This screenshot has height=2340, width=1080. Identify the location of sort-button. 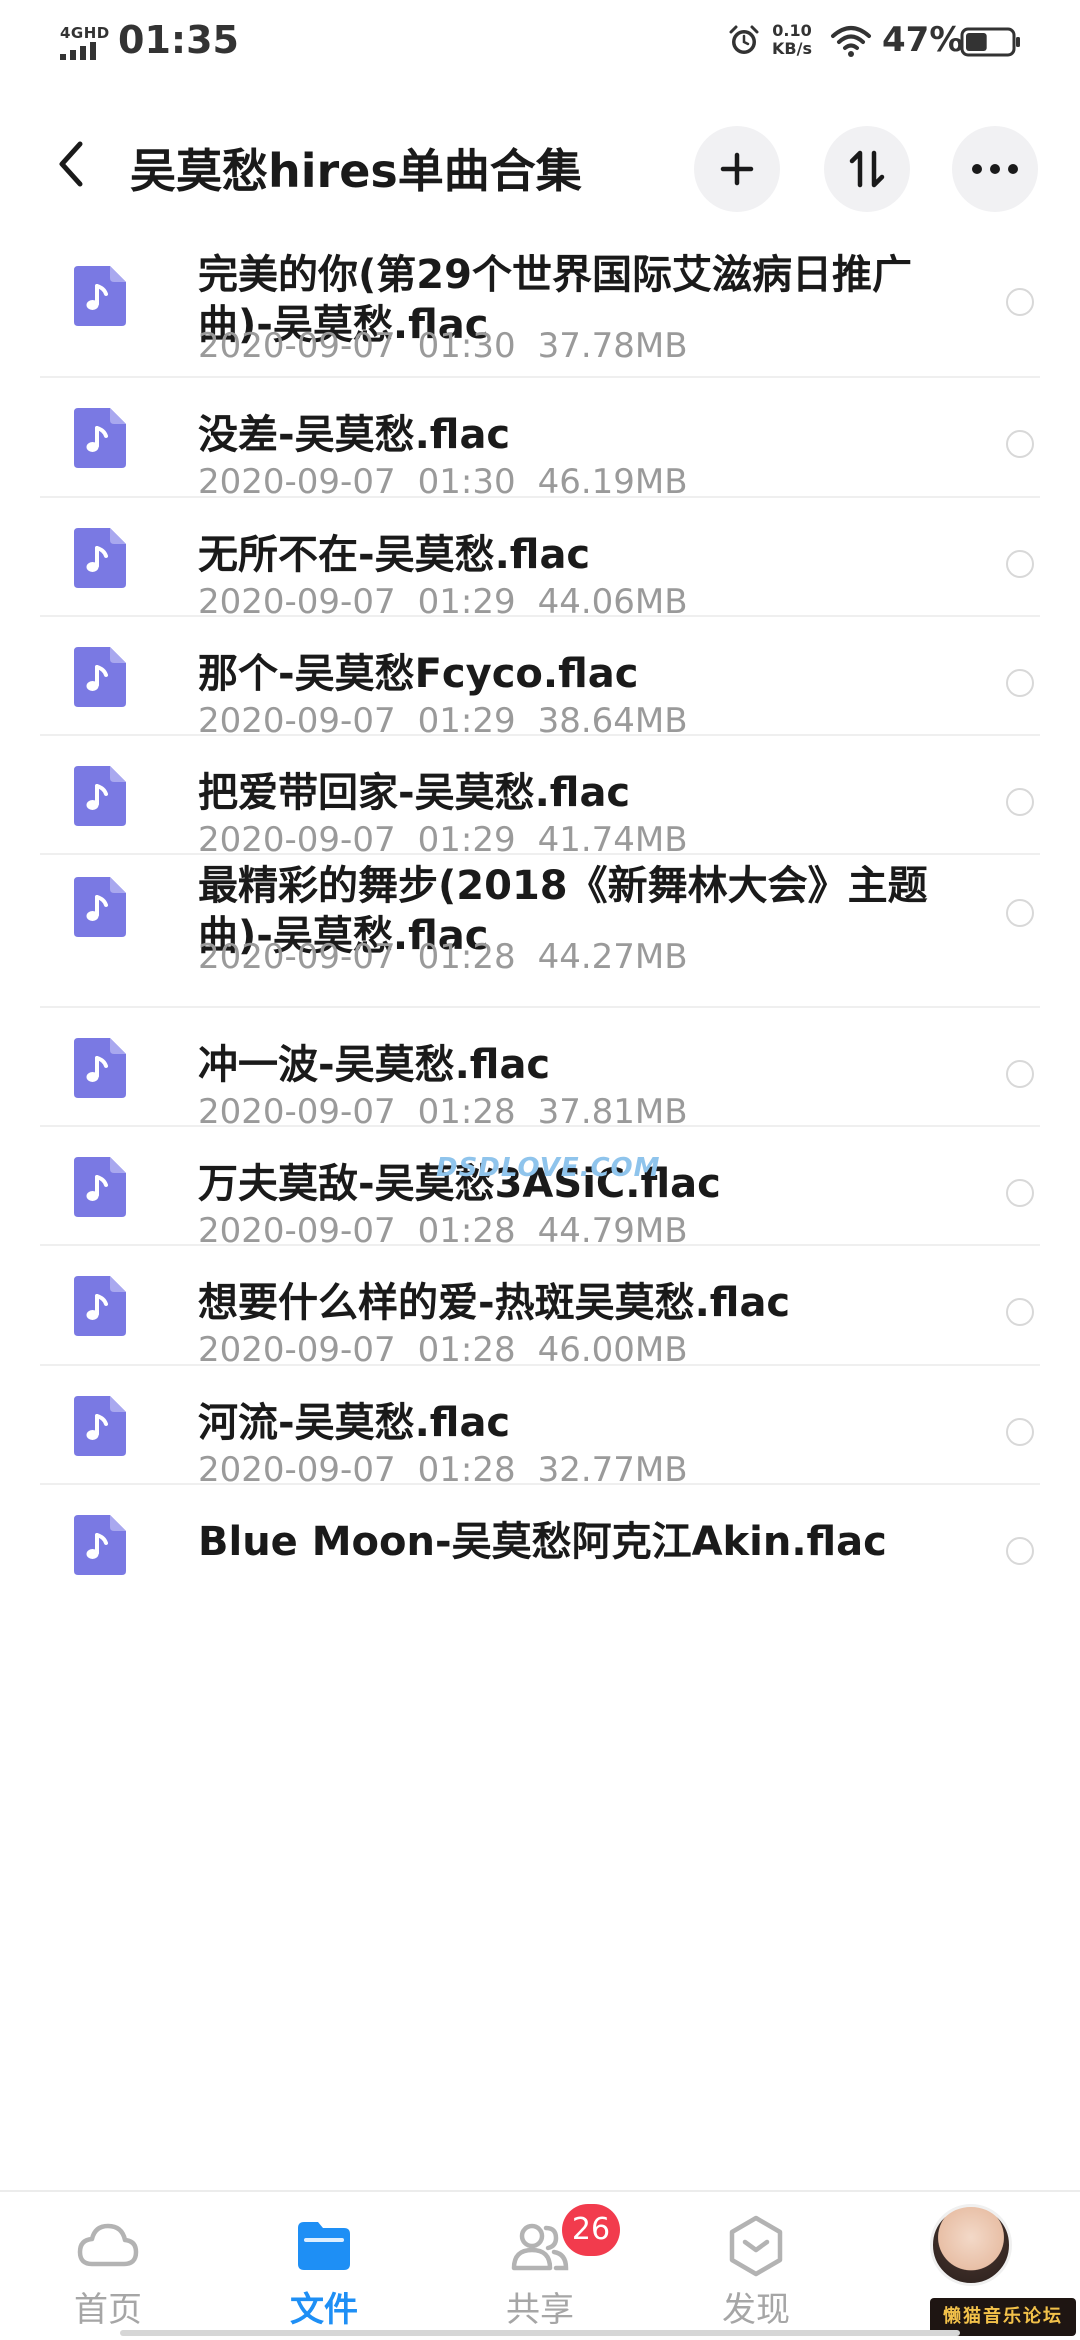
(867, 169).